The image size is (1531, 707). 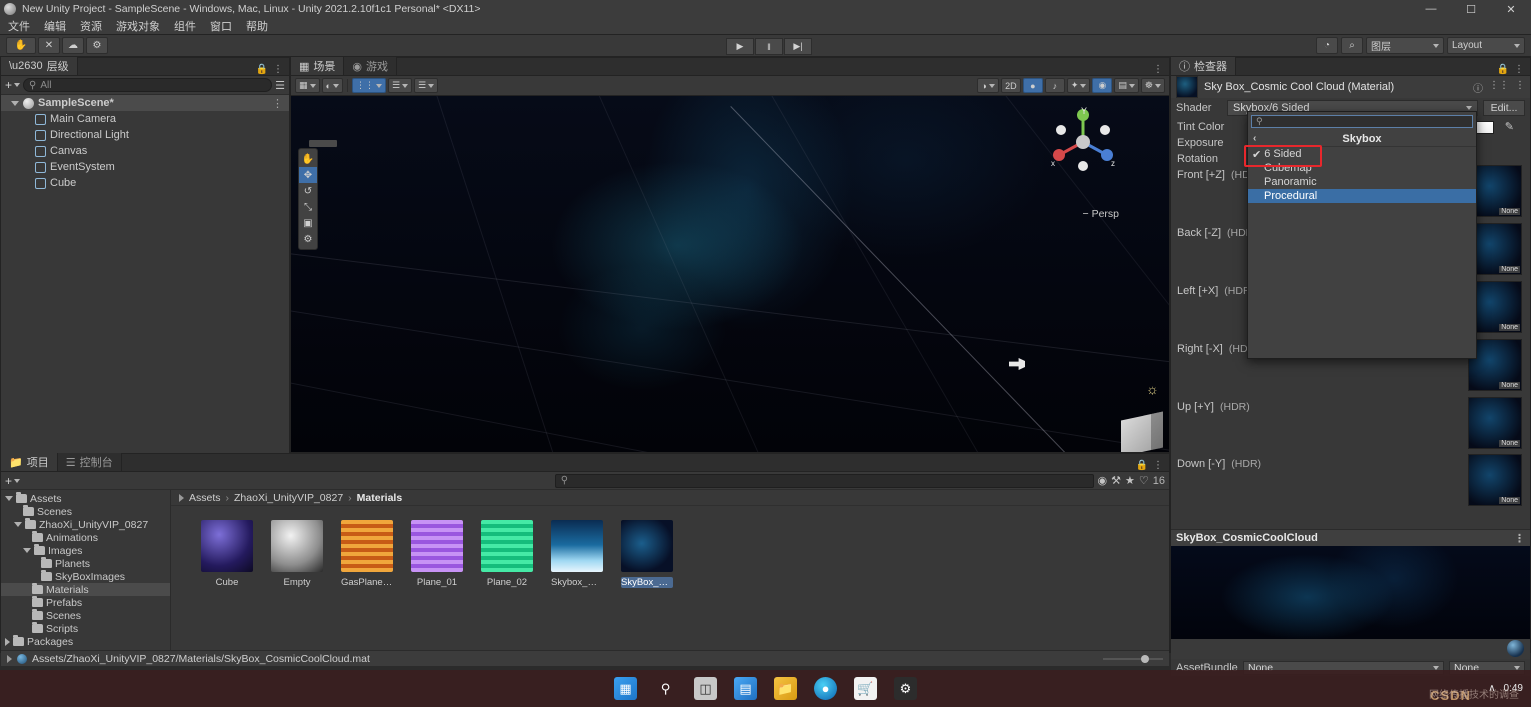 I want to click on tree-item-skyboximages: SkyBoxImages, so click(x=85, y=576).